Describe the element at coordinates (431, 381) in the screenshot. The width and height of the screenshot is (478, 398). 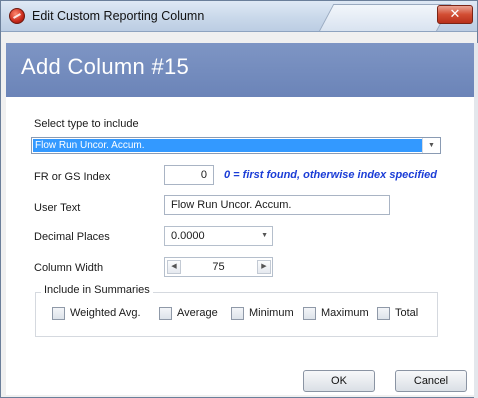
I see `cancel-button: Cancel` at that location.